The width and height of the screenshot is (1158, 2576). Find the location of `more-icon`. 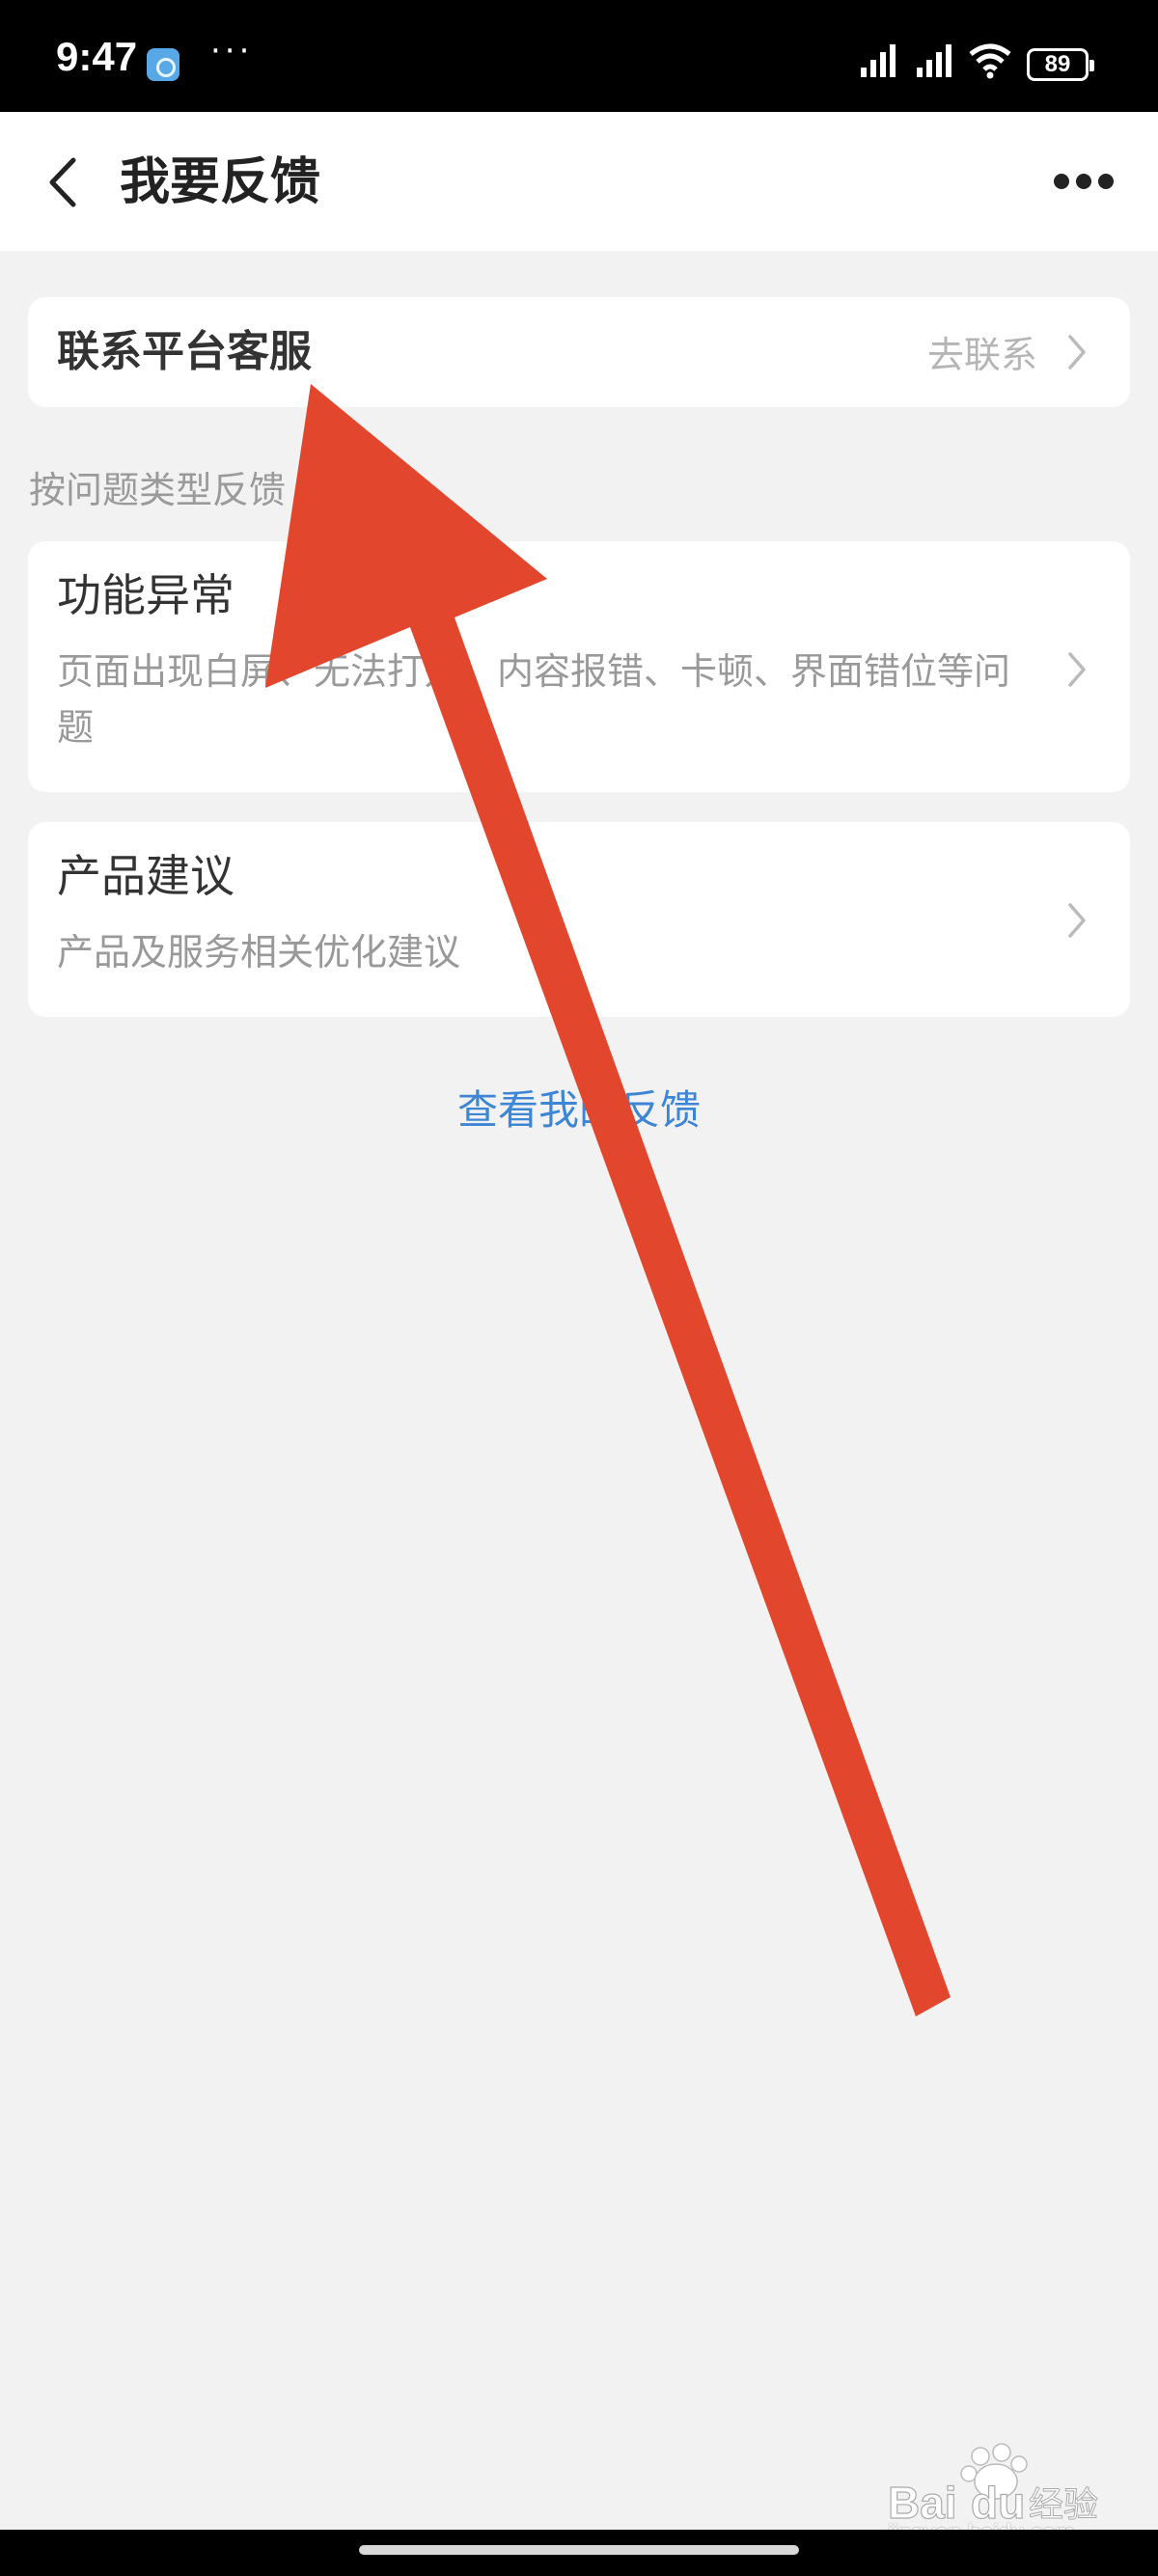

more-icon is located at coordinates (1083, 182).